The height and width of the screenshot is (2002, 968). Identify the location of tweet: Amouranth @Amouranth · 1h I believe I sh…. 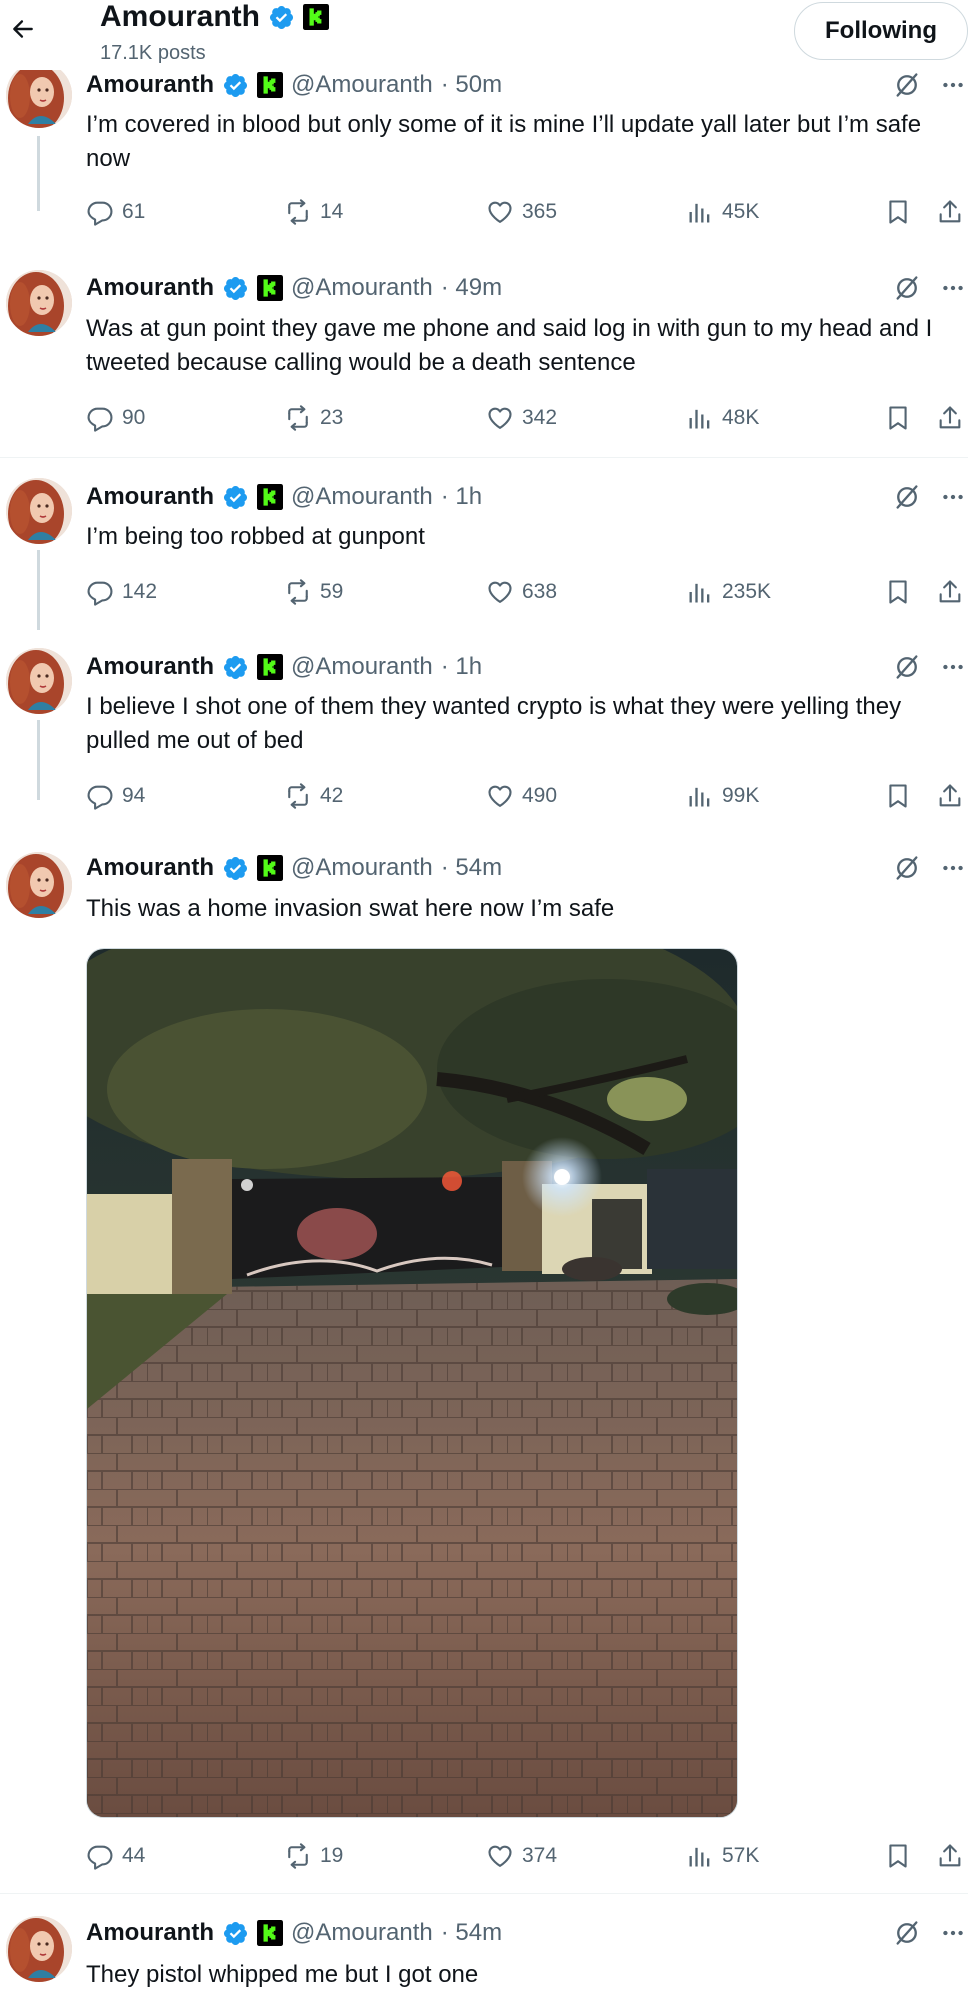
(484, 736).